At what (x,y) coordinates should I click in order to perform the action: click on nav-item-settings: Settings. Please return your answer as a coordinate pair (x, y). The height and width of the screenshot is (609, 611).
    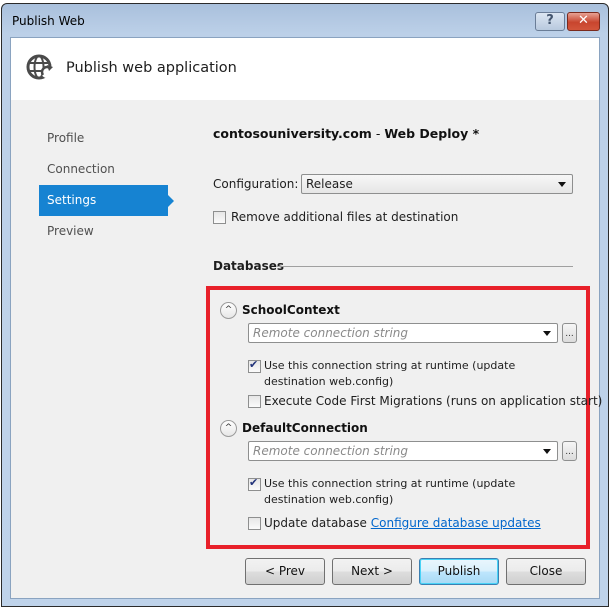
    Looking at the image, I should click on (106, 200).